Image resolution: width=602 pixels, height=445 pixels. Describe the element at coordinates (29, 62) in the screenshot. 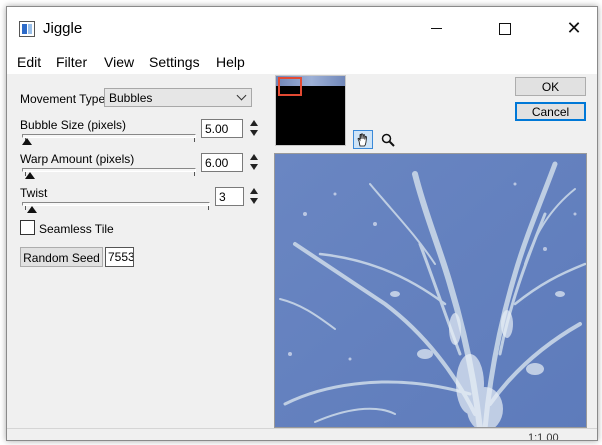

I see `menu-edit: Edit` at that location.